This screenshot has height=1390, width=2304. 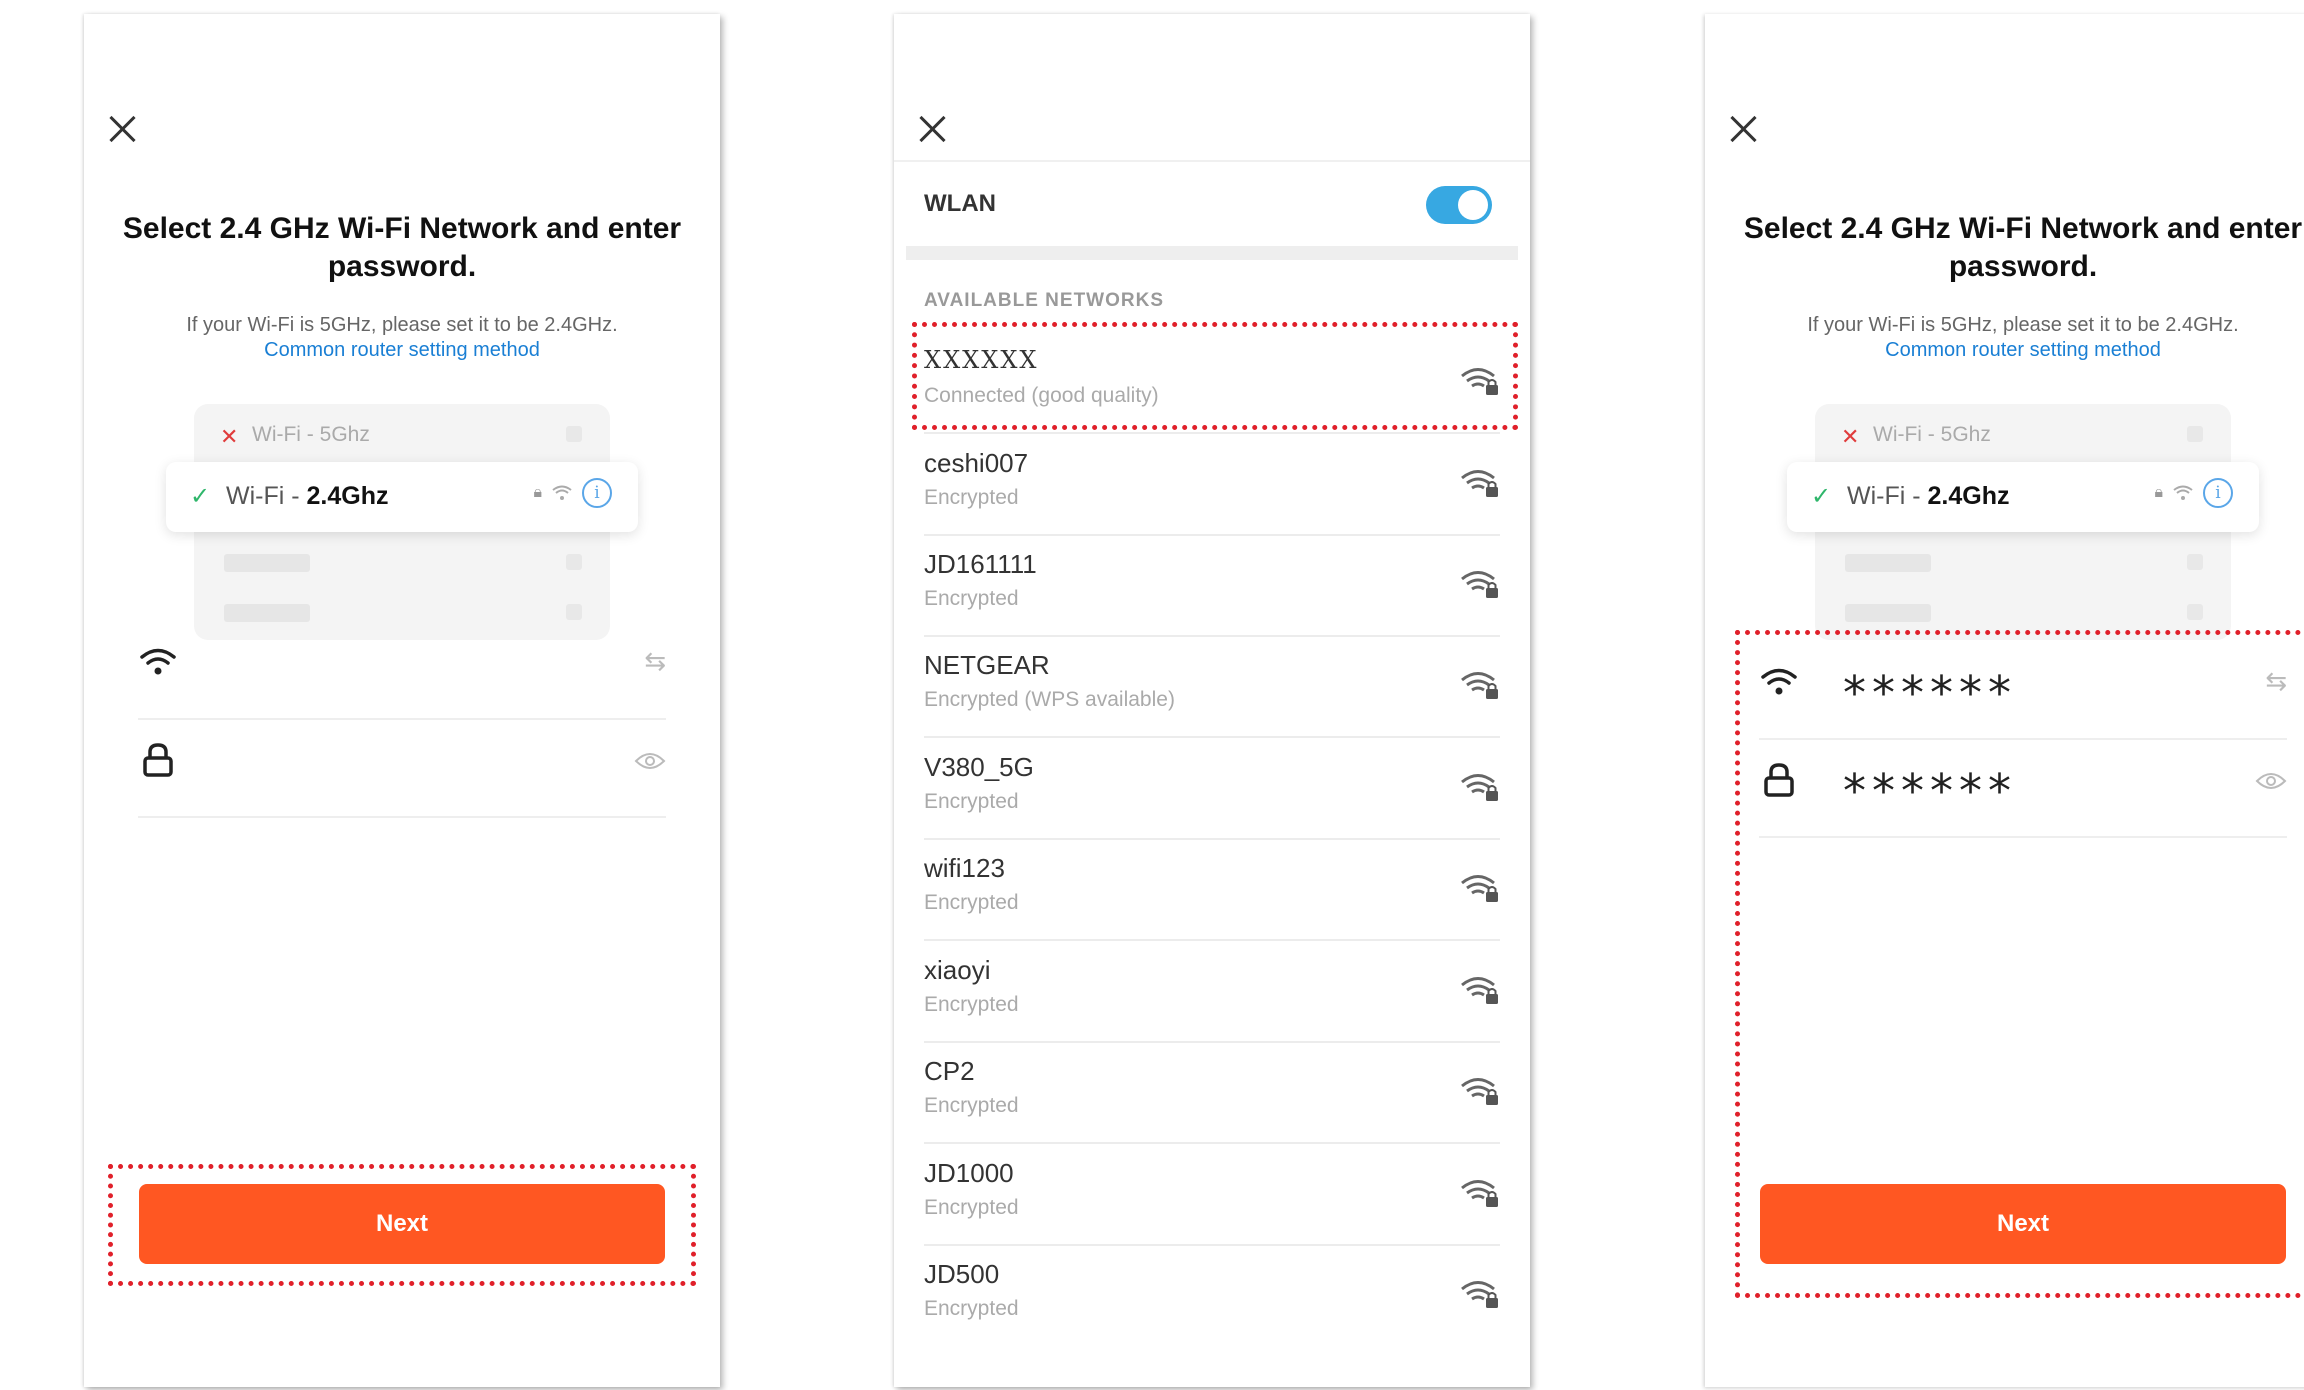 I want to click on network-item: JD161111 Encrypted, so click(x=1212, y=586).